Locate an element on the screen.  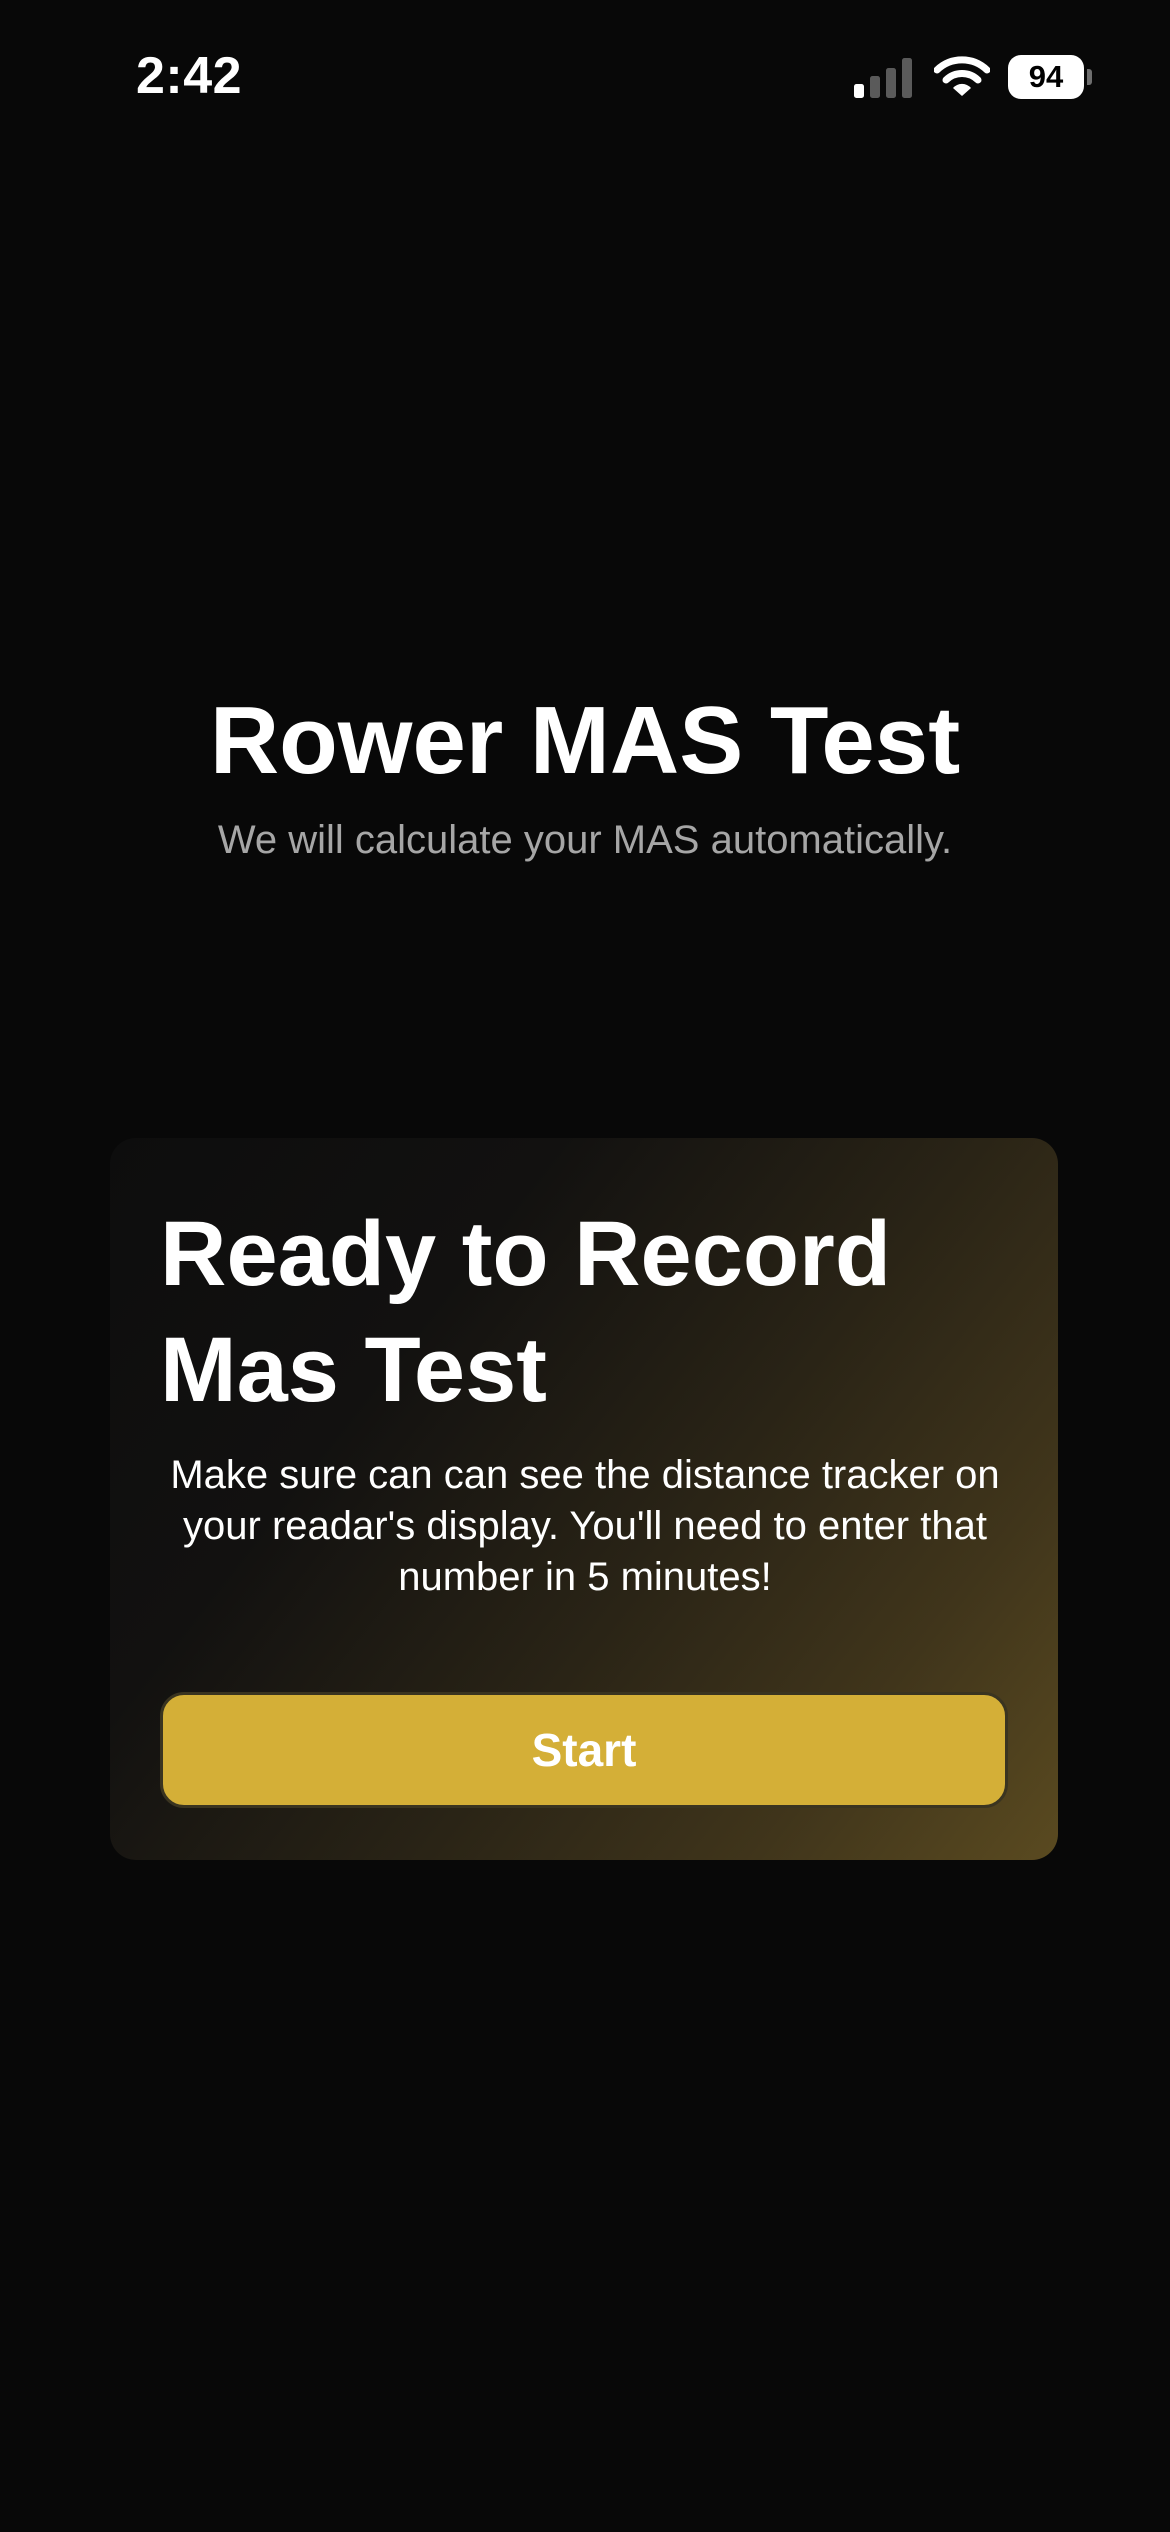
battery-icon: 94 is located at coordinates (1050, 77).